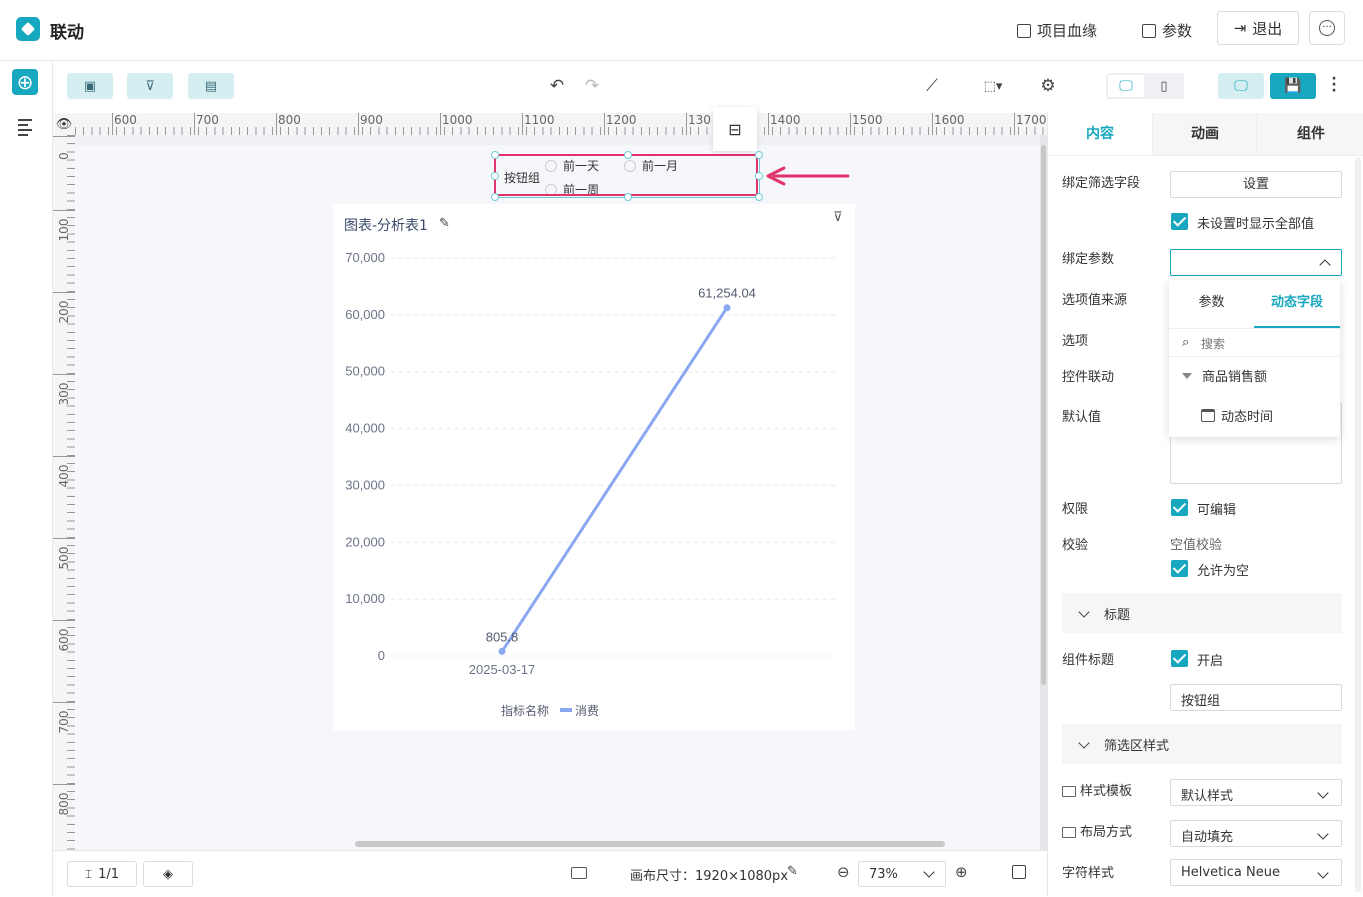  Describe the element at coordinates (168, 874) in the screenshot. I see `layers-button: ◈` at that location.